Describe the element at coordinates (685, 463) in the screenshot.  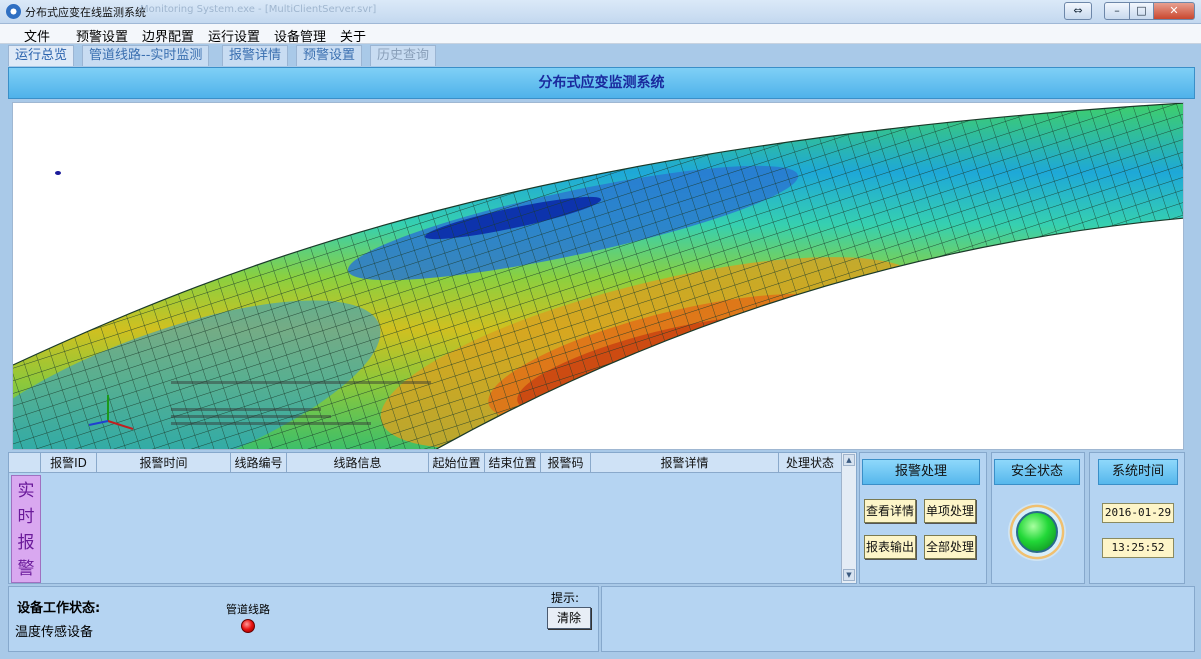
I see `col-alarm-details: 报警详情` at that location.